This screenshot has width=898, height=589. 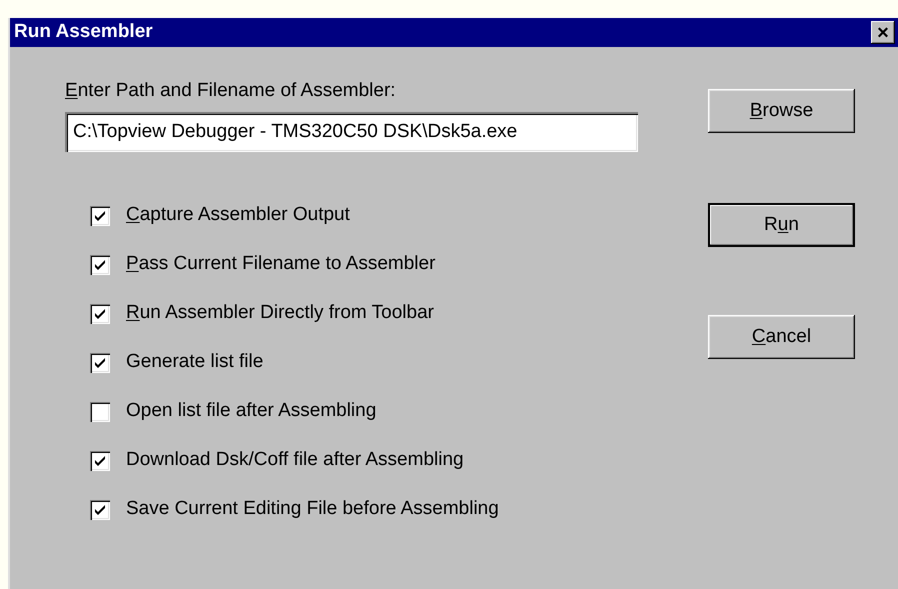 What do you see at coordinates (195, 362) in the screenshot?
I see `checkbox-label: Generate list file` at bounding box center [195, 362].